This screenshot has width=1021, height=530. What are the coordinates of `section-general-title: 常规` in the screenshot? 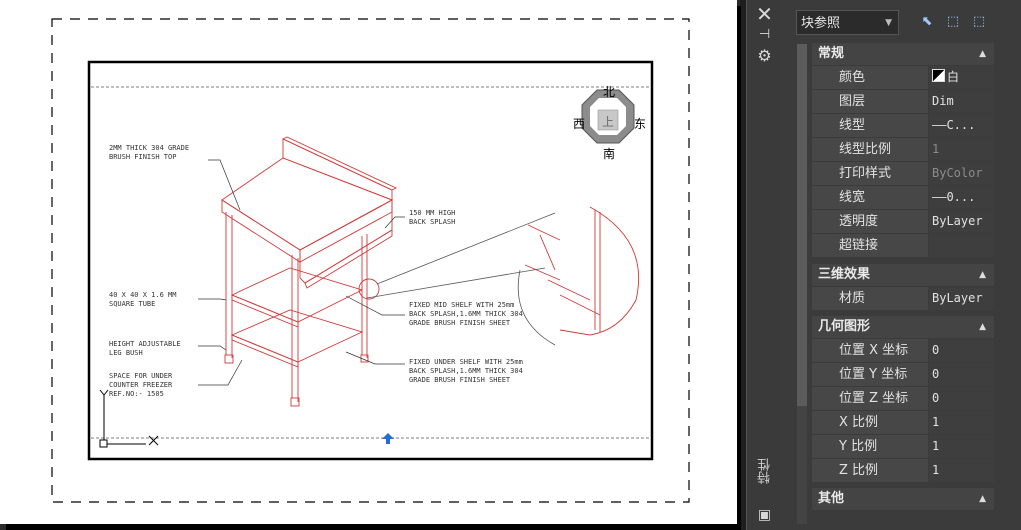 It's located at (831, 53).